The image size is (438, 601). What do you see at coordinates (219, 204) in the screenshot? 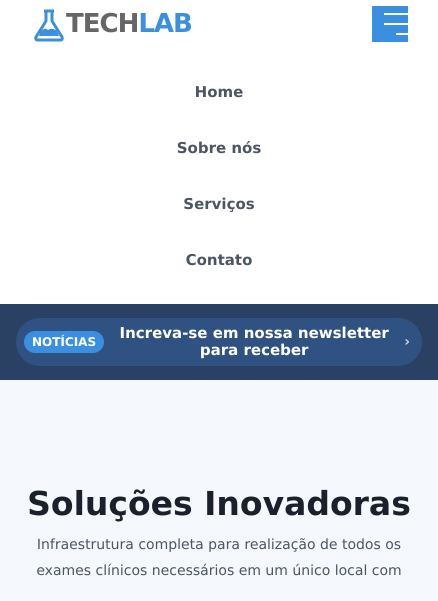
I see `nav-link: Serviços` at bounding box center [219, 204].